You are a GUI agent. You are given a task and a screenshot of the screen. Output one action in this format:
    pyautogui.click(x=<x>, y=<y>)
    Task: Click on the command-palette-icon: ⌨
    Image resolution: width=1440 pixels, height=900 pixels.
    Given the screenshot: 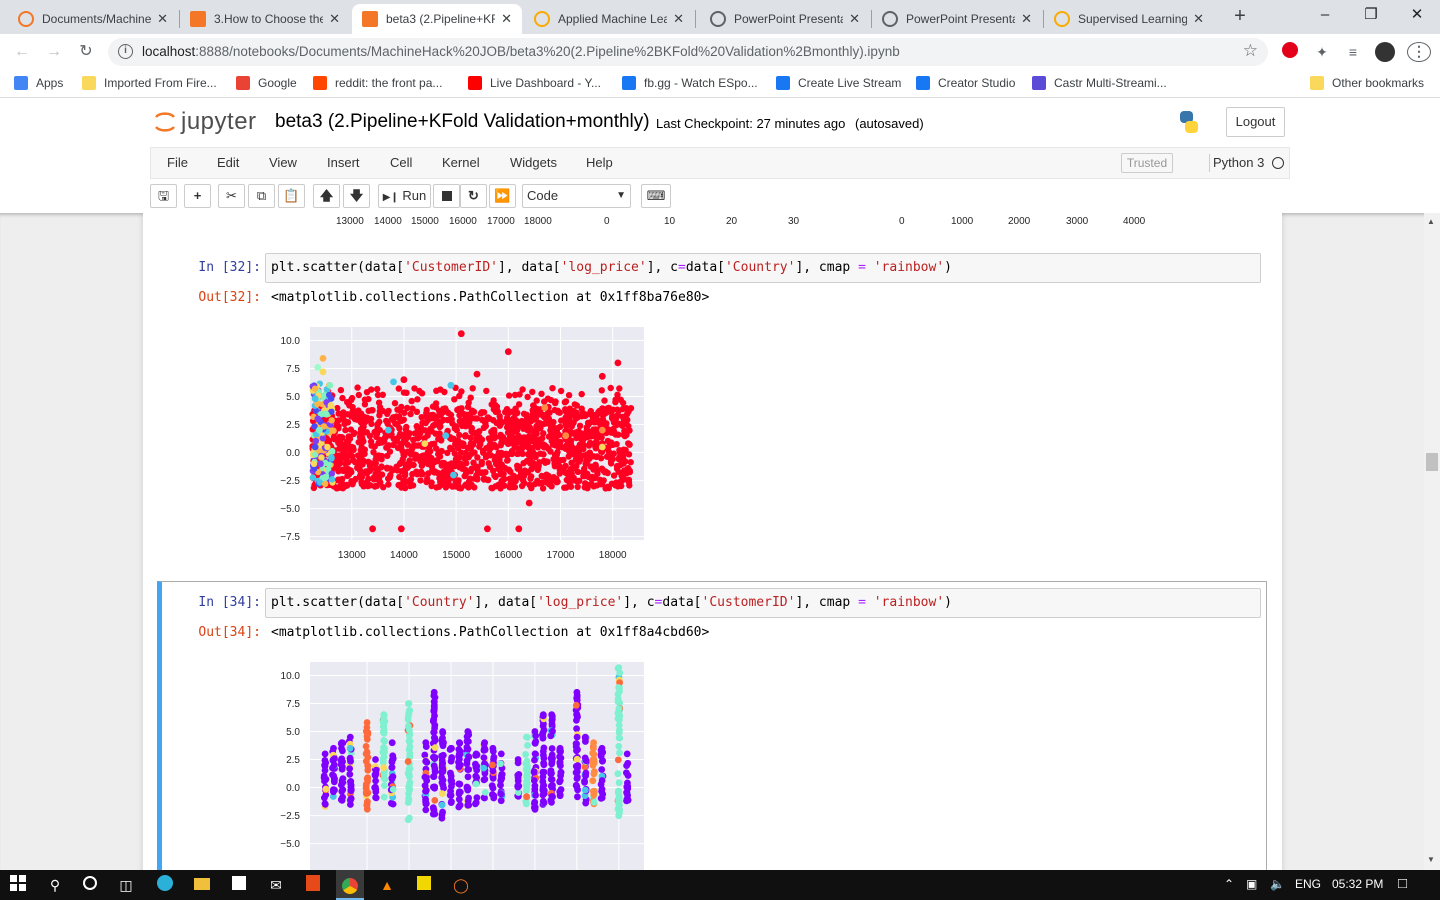 What is the action you would take?
    pyautogui.click(x=656, y=196)
    